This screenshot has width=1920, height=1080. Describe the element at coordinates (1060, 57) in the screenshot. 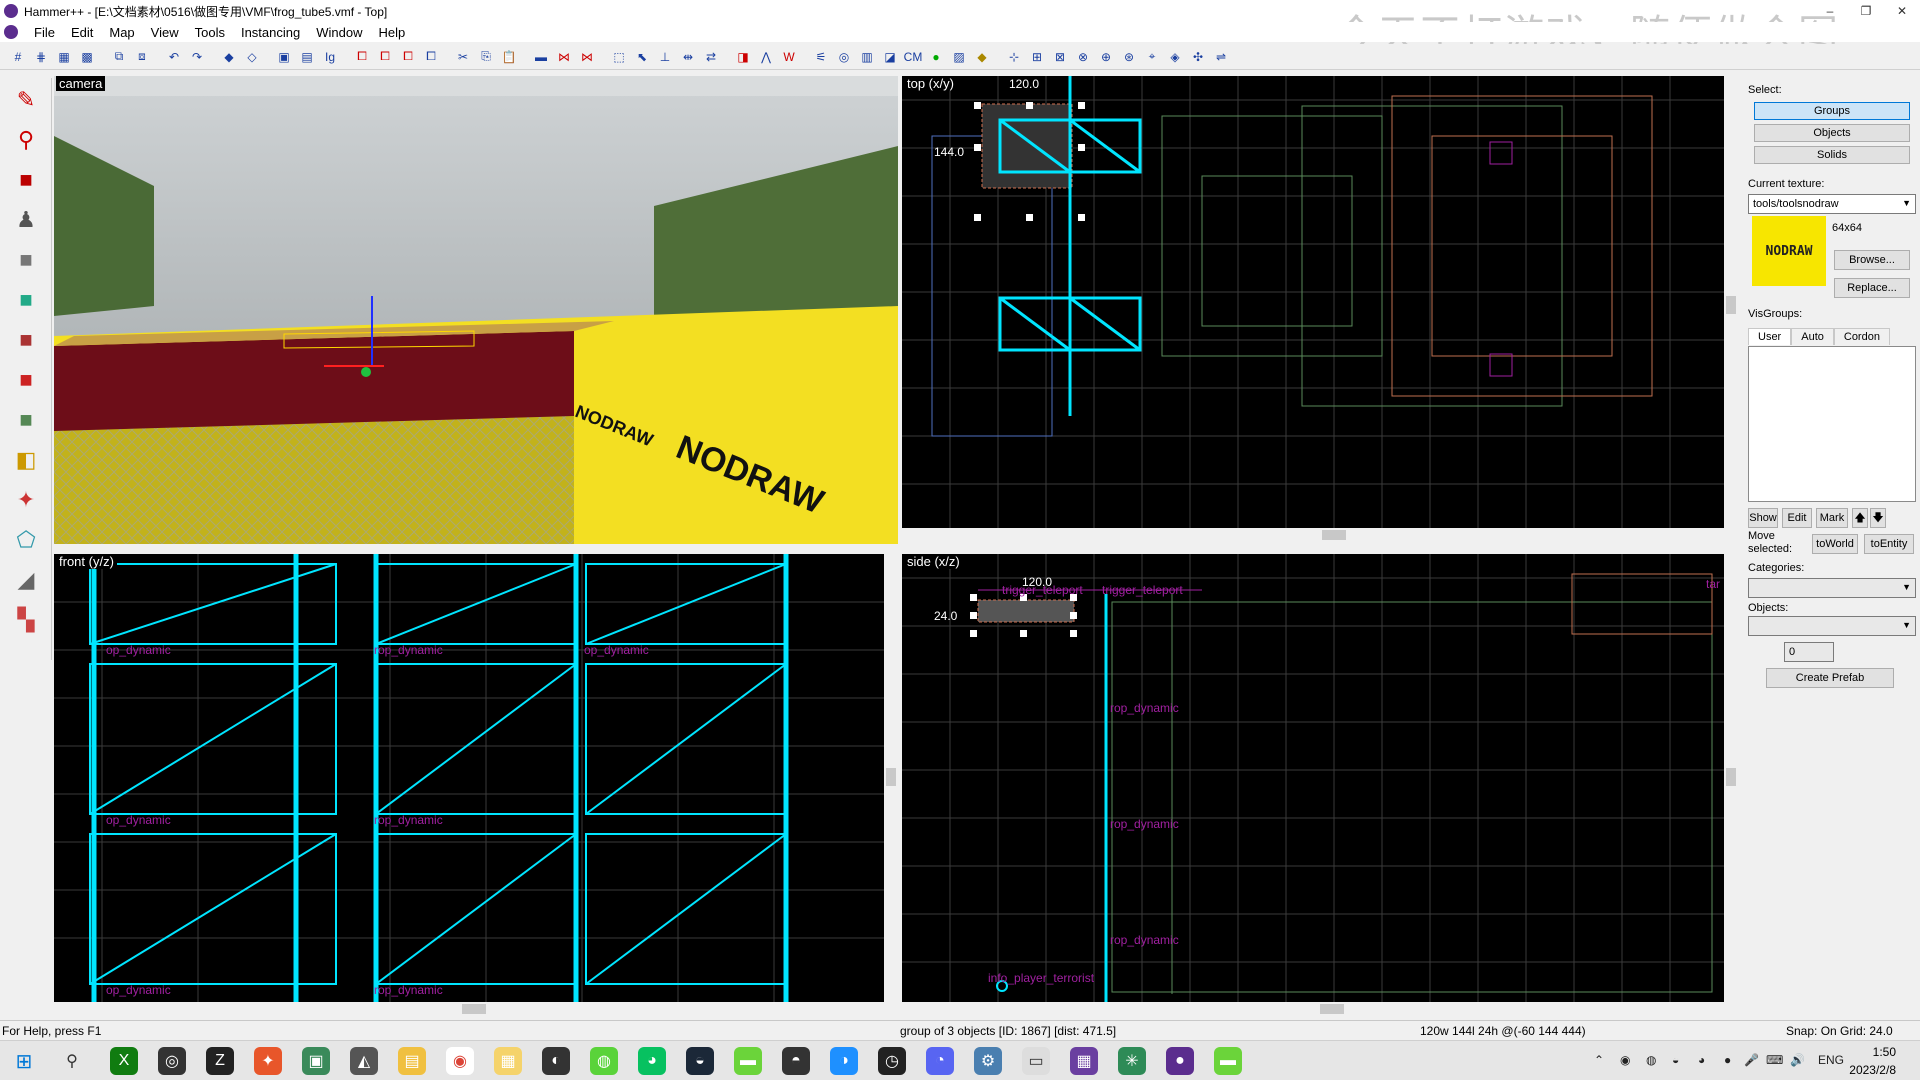

I see `map-report-icon: ⊠` at that location.